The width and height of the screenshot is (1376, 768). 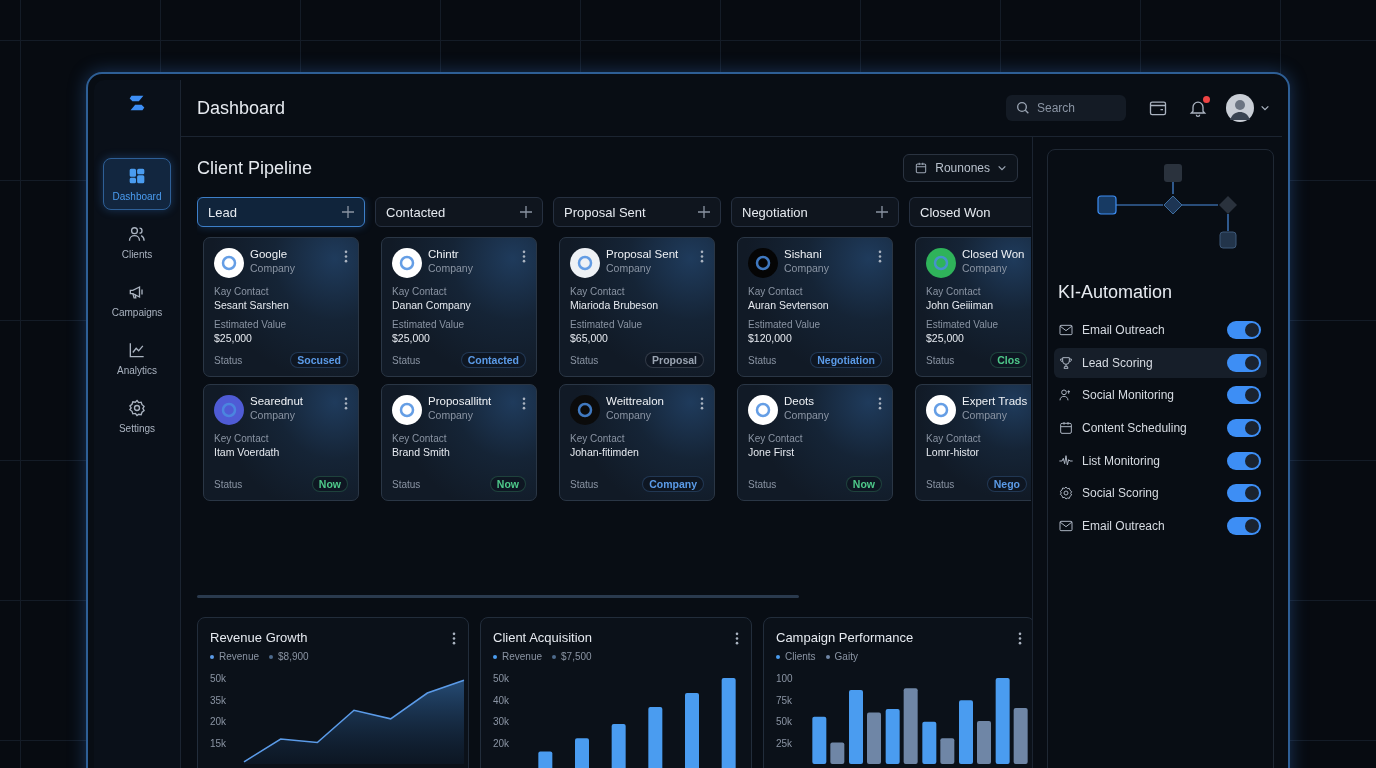 I want to click on nav-item: Settings, so click(x=137, y=416).